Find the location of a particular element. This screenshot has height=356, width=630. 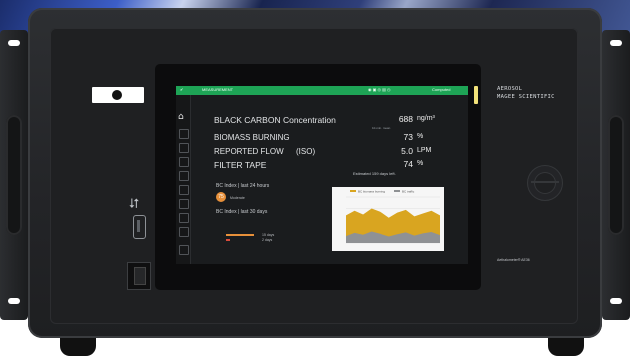

label-dot is located at coordinates (117, 95).